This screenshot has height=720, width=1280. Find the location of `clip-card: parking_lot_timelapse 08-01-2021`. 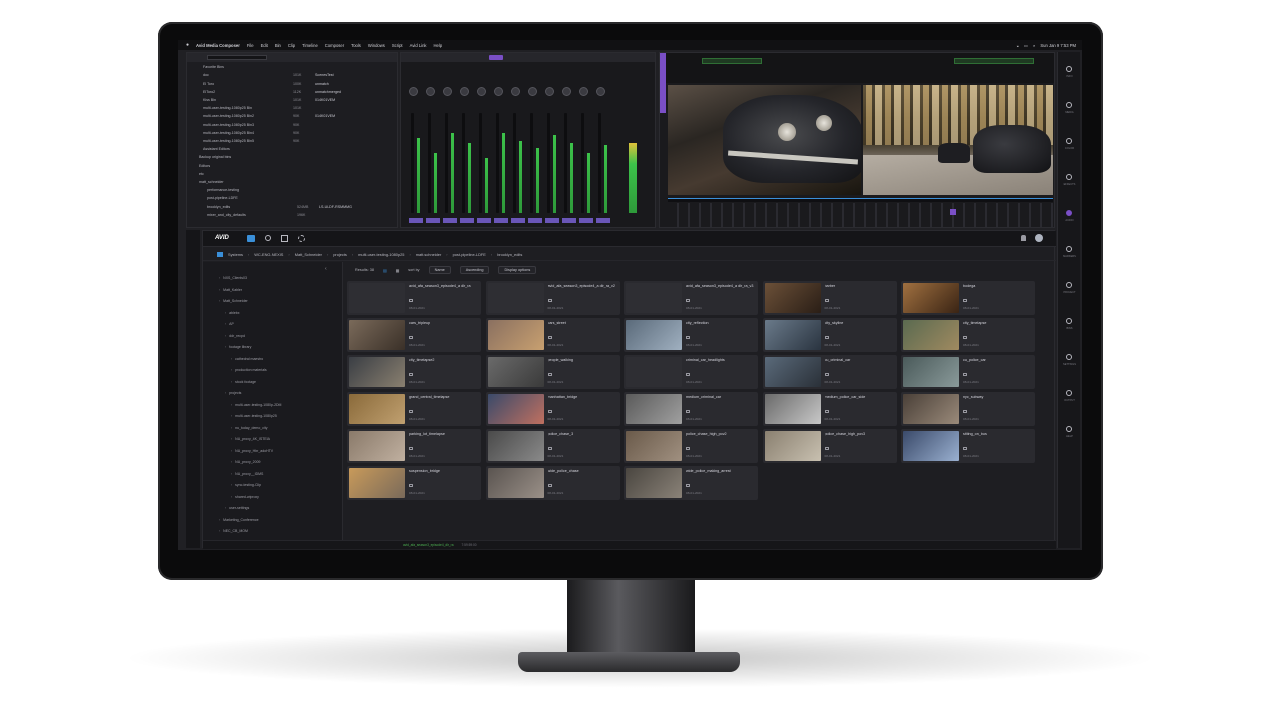

clip-card: parking_lot_timelapse 08-01-2021 is located at coordinates (414, 446).